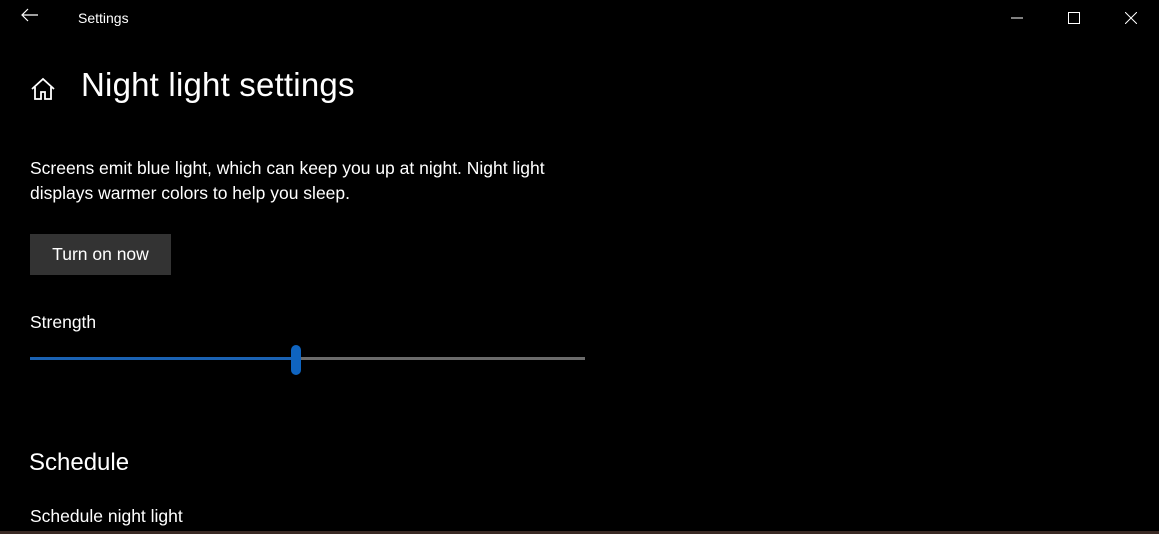  I want to click on minimize-icon, so click(1017, 18).